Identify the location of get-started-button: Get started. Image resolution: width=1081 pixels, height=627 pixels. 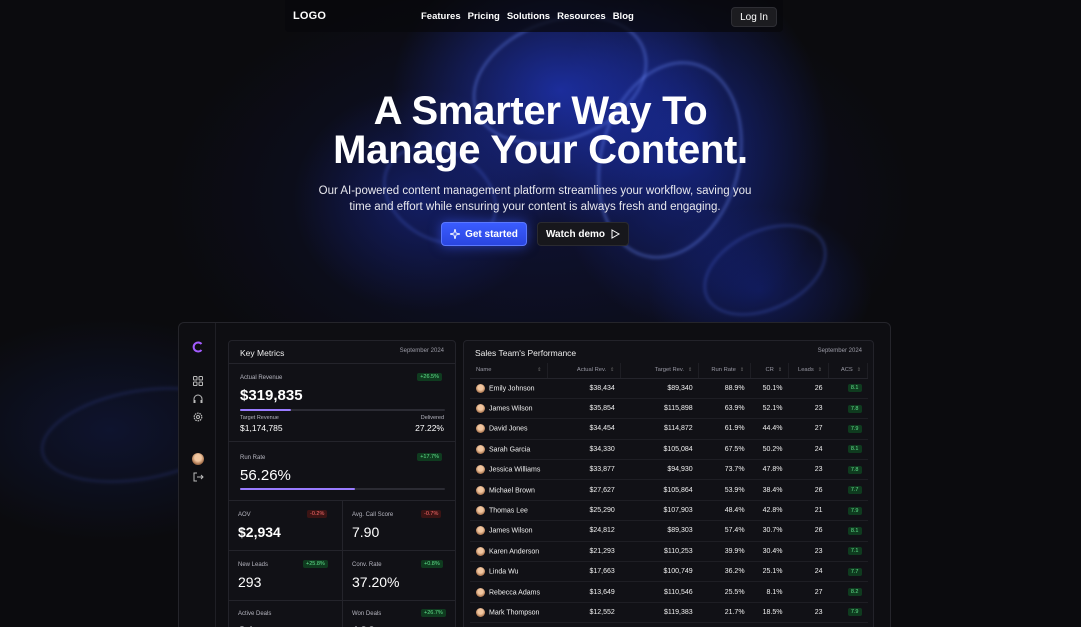
(484, 234).